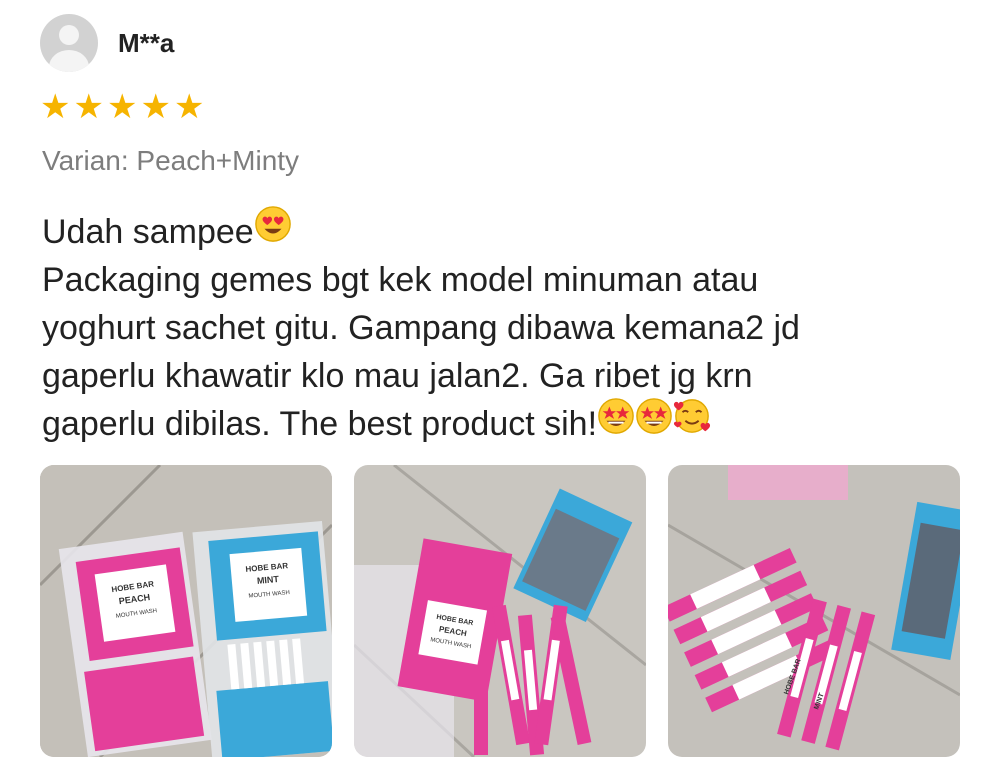 The height and width of the screenshot is (768, 1000). What do you see at coordinates (273, 230) in the screenshot?
I see `heart-eyes-emoji-icon` at bounding box center [273, 230].